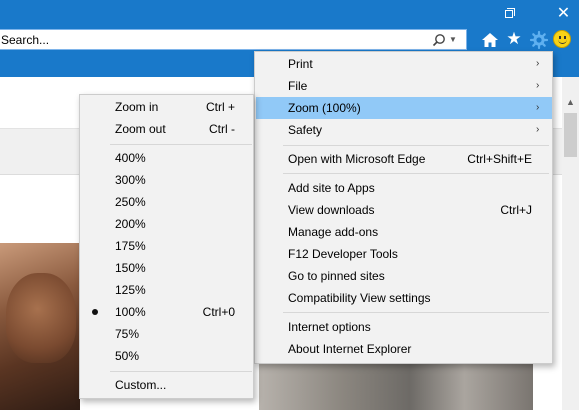 The image size is (579, 410). What do you see at coordinates (167, 129) in the screenshot?
I see `menu-item-zoom-out: Zoom out Ctrl -` at bounding box center [167, 129].